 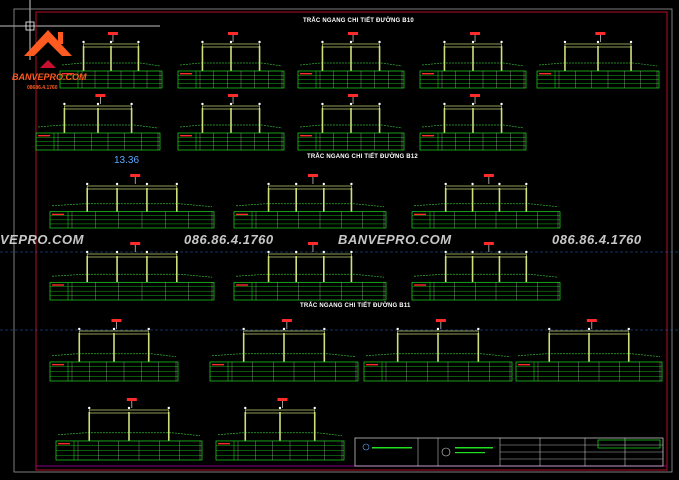 I want to click on logo-phone: 08686.4.1760, so click(x=42, y=88).